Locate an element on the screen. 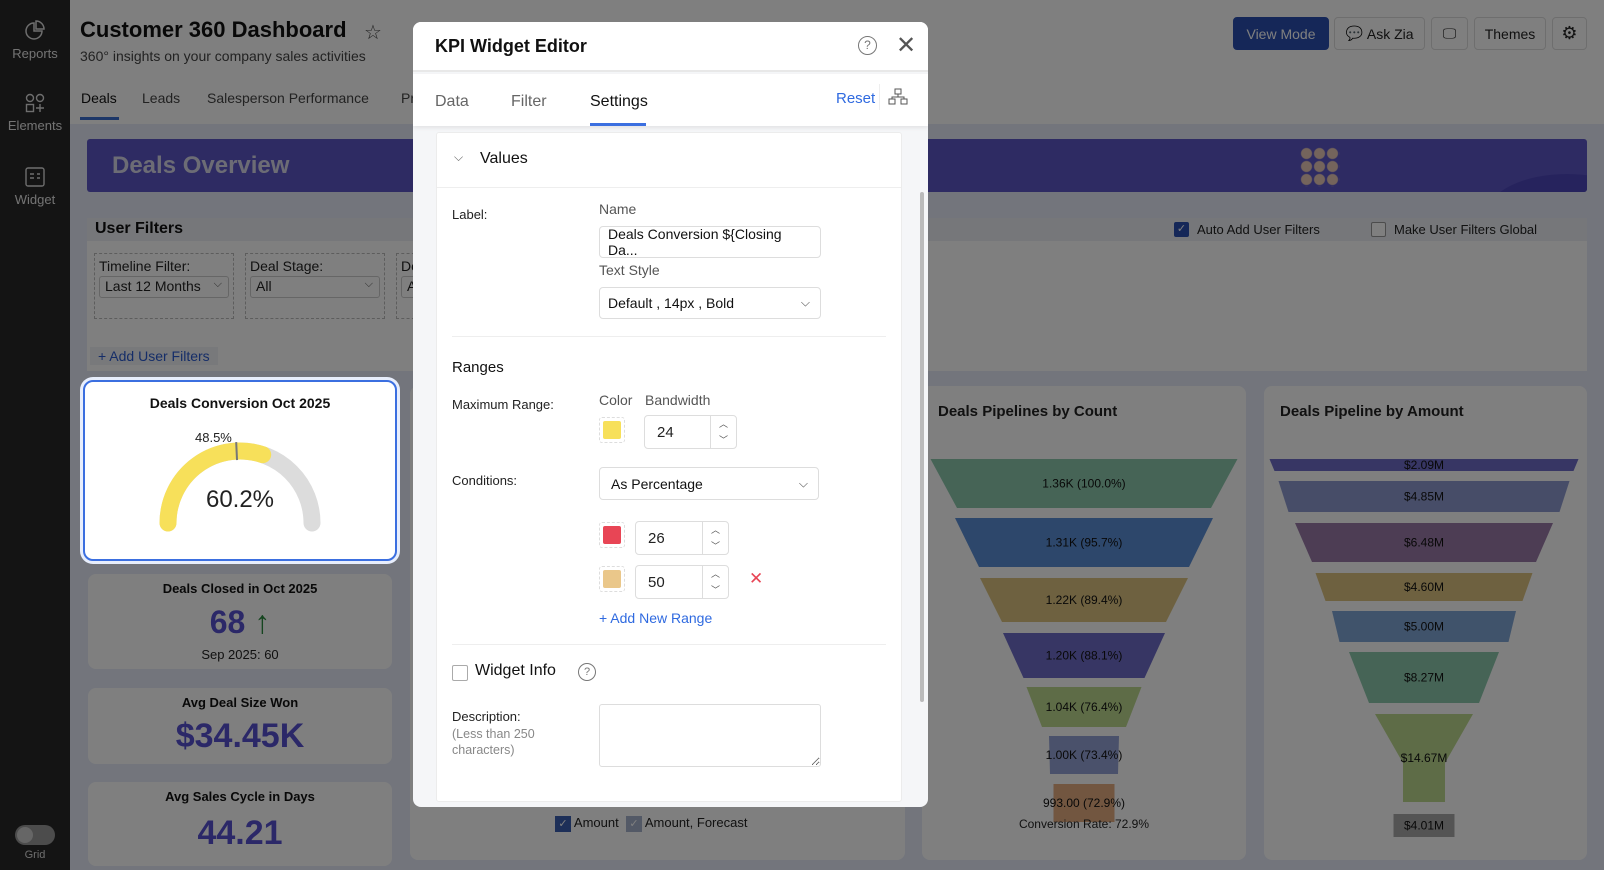 The image size is (1604, 870). maximum-range-label: Maximum Range: is located at coordinates (503, 404).